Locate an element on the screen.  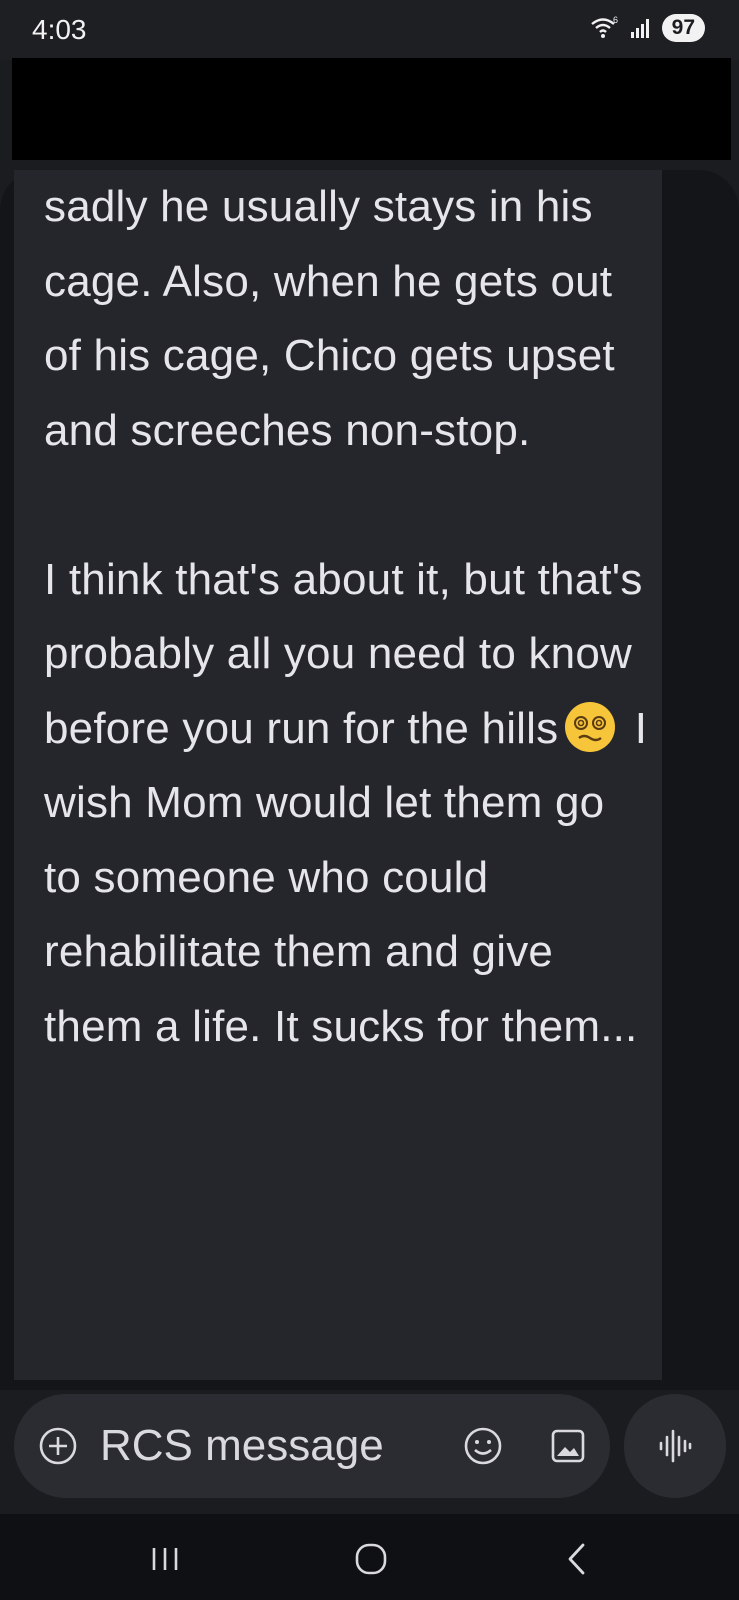
message-composer: RCS message is located at coordinates (312, 1446).